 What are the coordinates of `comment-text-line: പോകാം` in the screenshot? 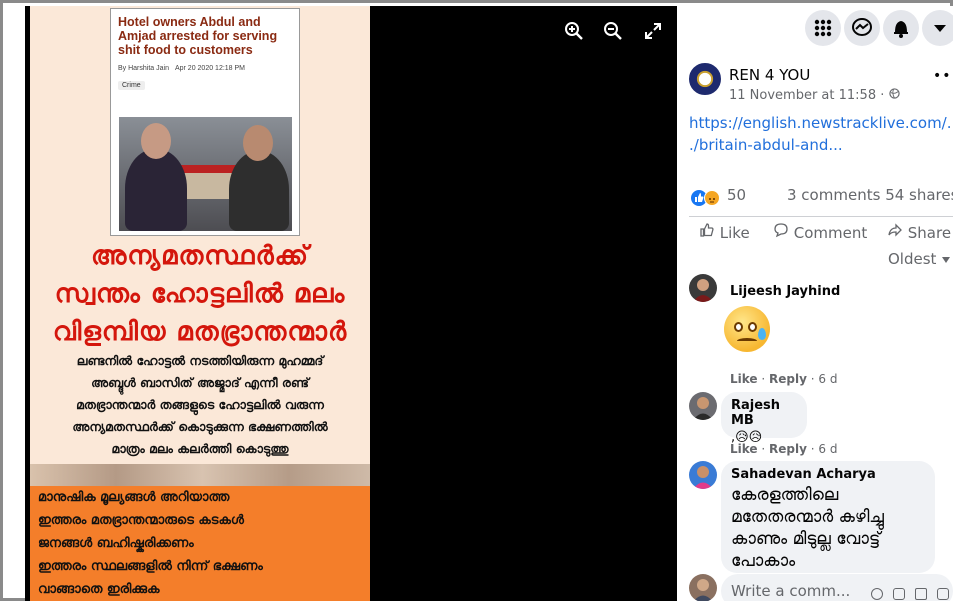 It's located at (763, 561).